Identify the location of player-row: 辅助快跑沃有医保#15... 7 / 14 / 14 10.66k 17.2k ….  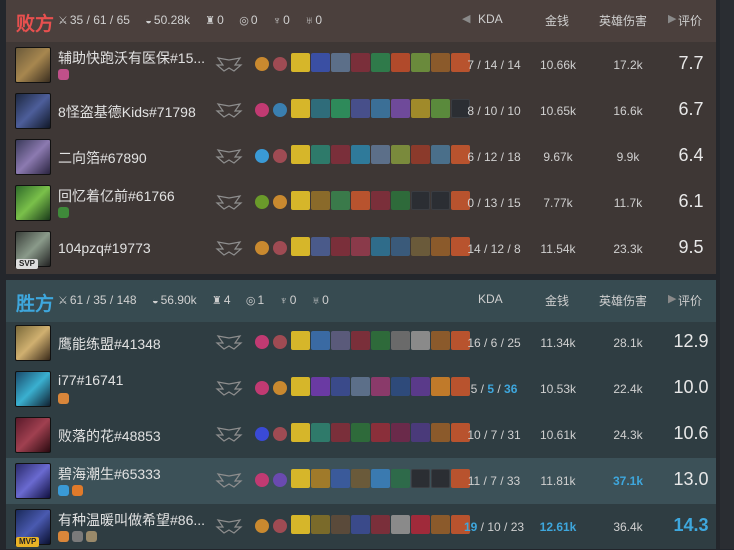
(361, 65).